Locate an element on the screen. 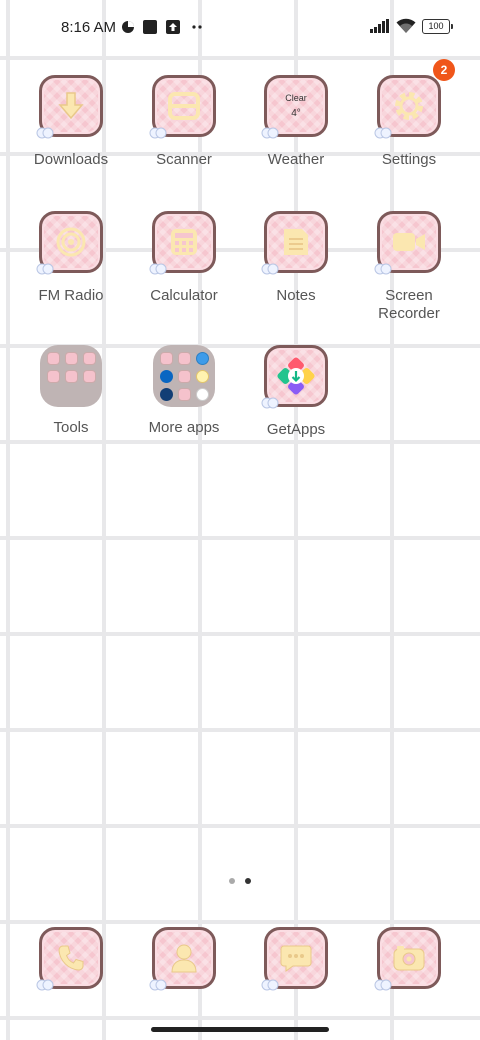 Image resolution: width=480 pixels, height=1040 pixels. app-label: Weather is located at coordinates (296, 159).